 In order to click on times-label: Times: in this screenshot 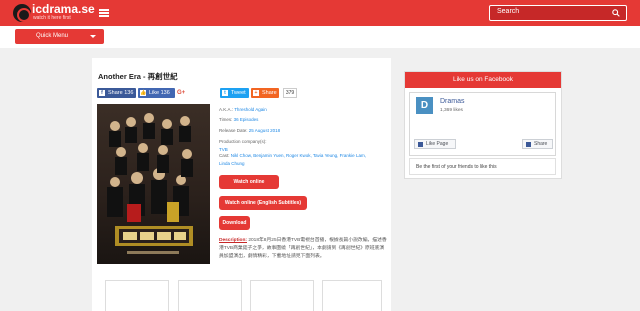, I will do `click(226, 119)`.